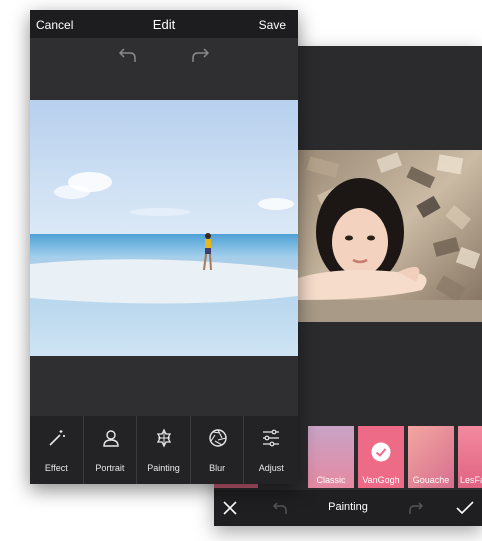 The image size is (482, 541). What do you see at coordinates (271, 450) in the screenshot?
I see `tool-adjust: Adjust` at bounding box center [271, 450].